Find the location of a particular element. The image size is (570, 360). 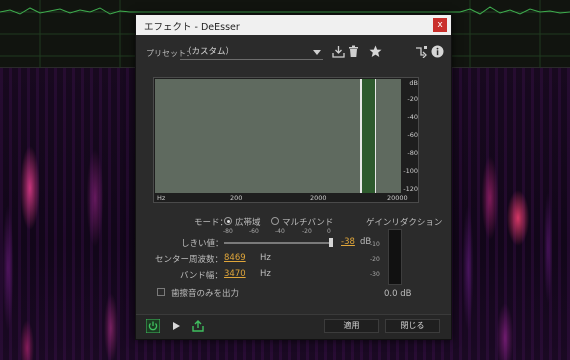

center-frequency-value: 8469 is located at coordinates (235, 258).